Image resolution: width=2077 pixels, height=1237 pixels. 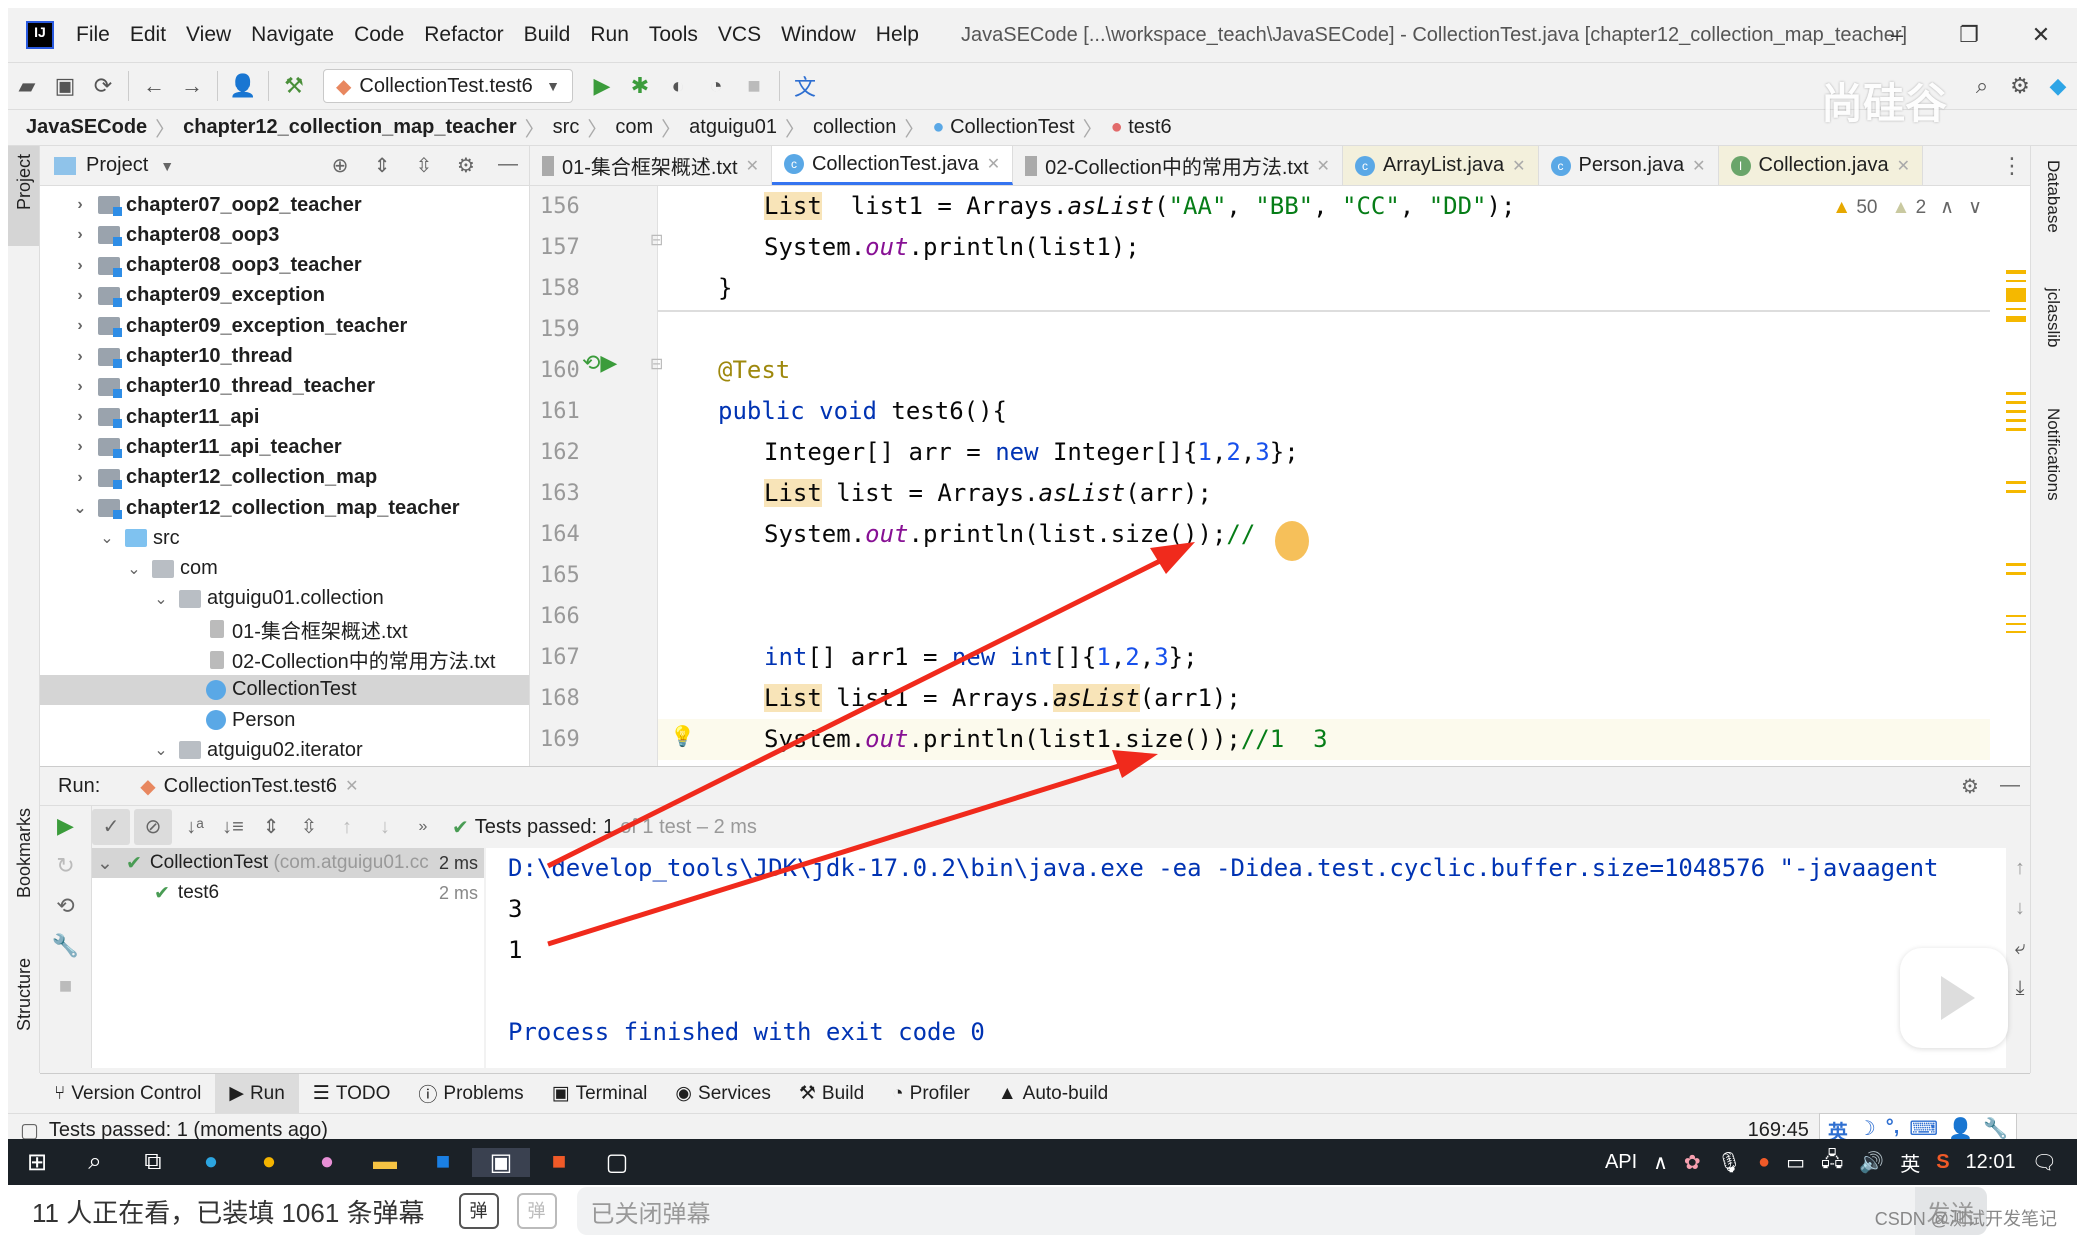 I want to click on crumb-project: JavaSECode, so click(x=86, y=127).